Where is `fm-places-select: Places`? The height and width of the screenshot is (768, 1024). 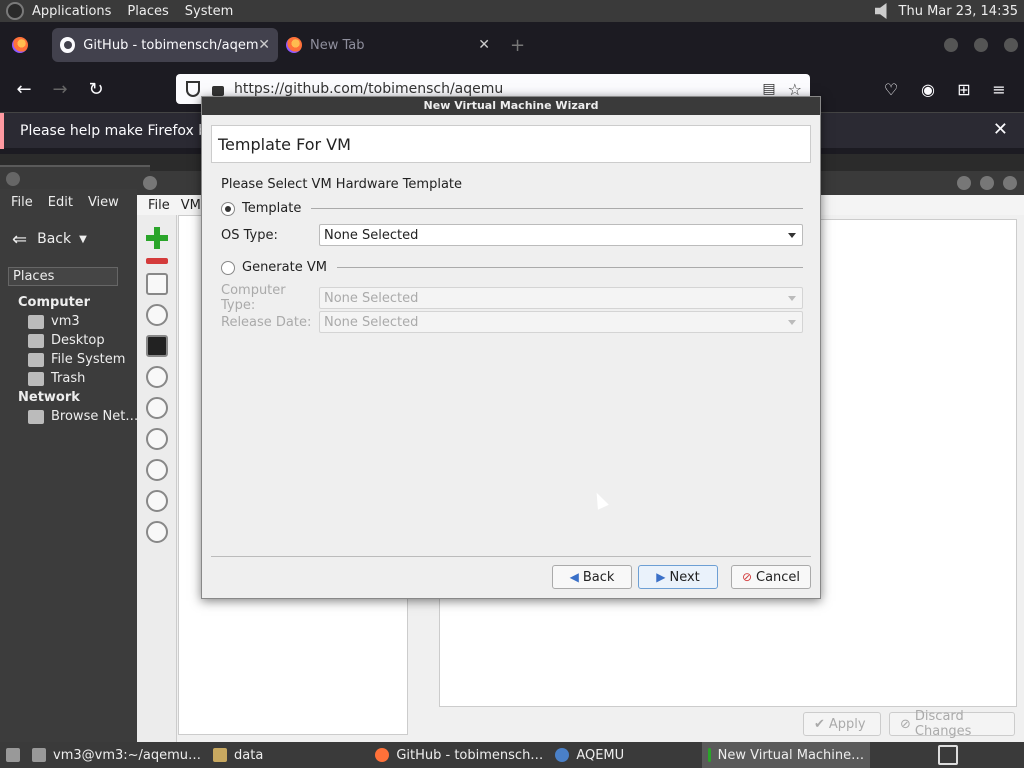
fm-places-select: Places is located at coordinates (63, 276).